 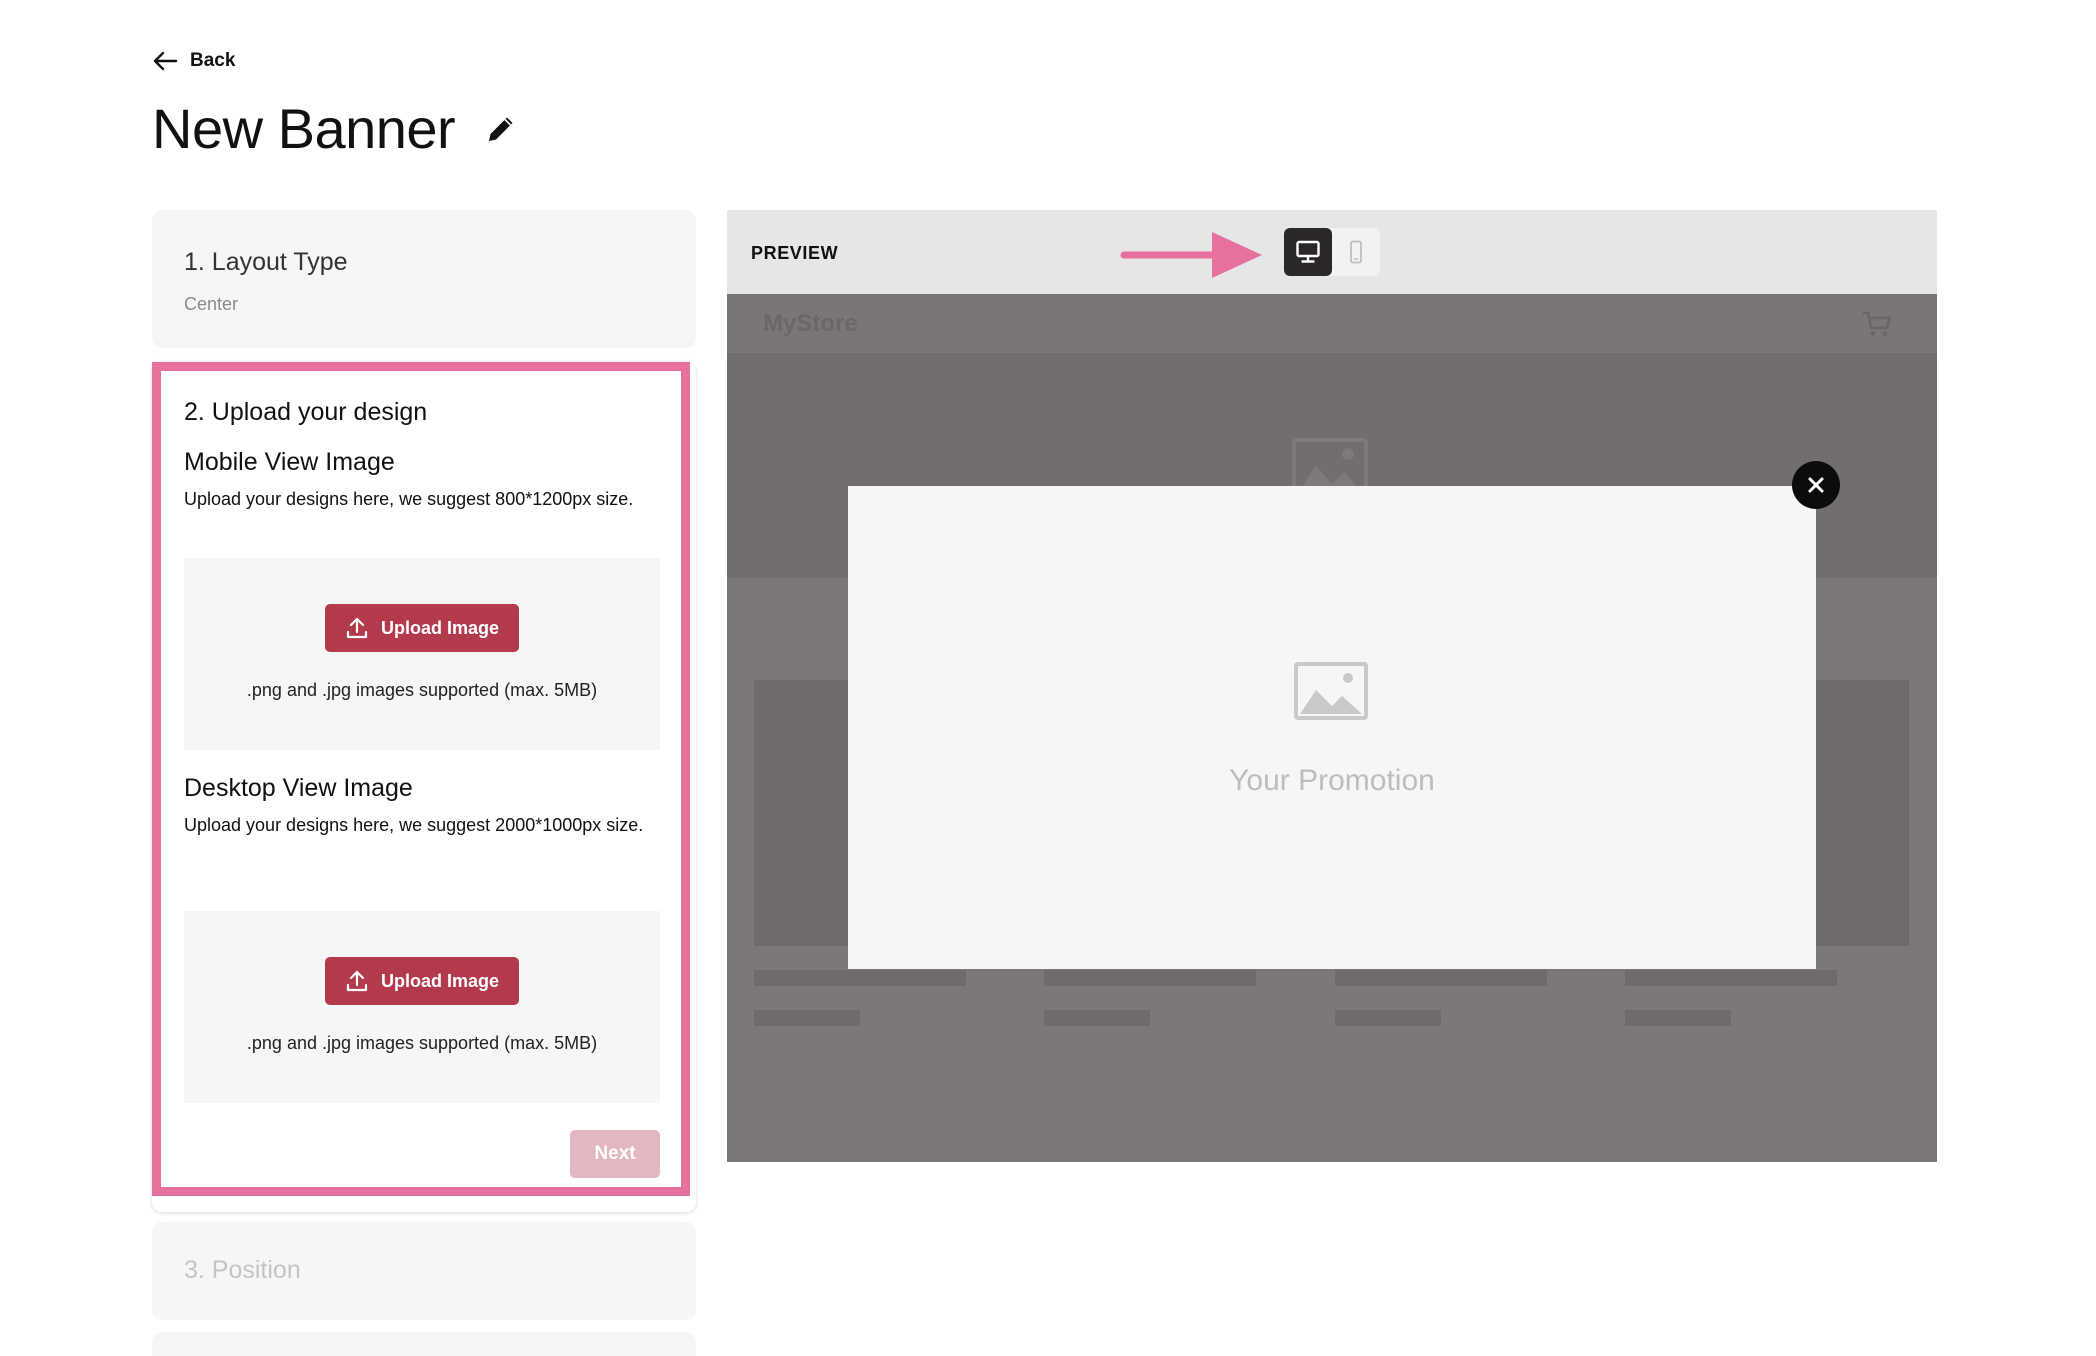 What do you see at coordinates (213, 60) in the screenshot?
I see `back-label: Back` at bounding box center [213, 60].